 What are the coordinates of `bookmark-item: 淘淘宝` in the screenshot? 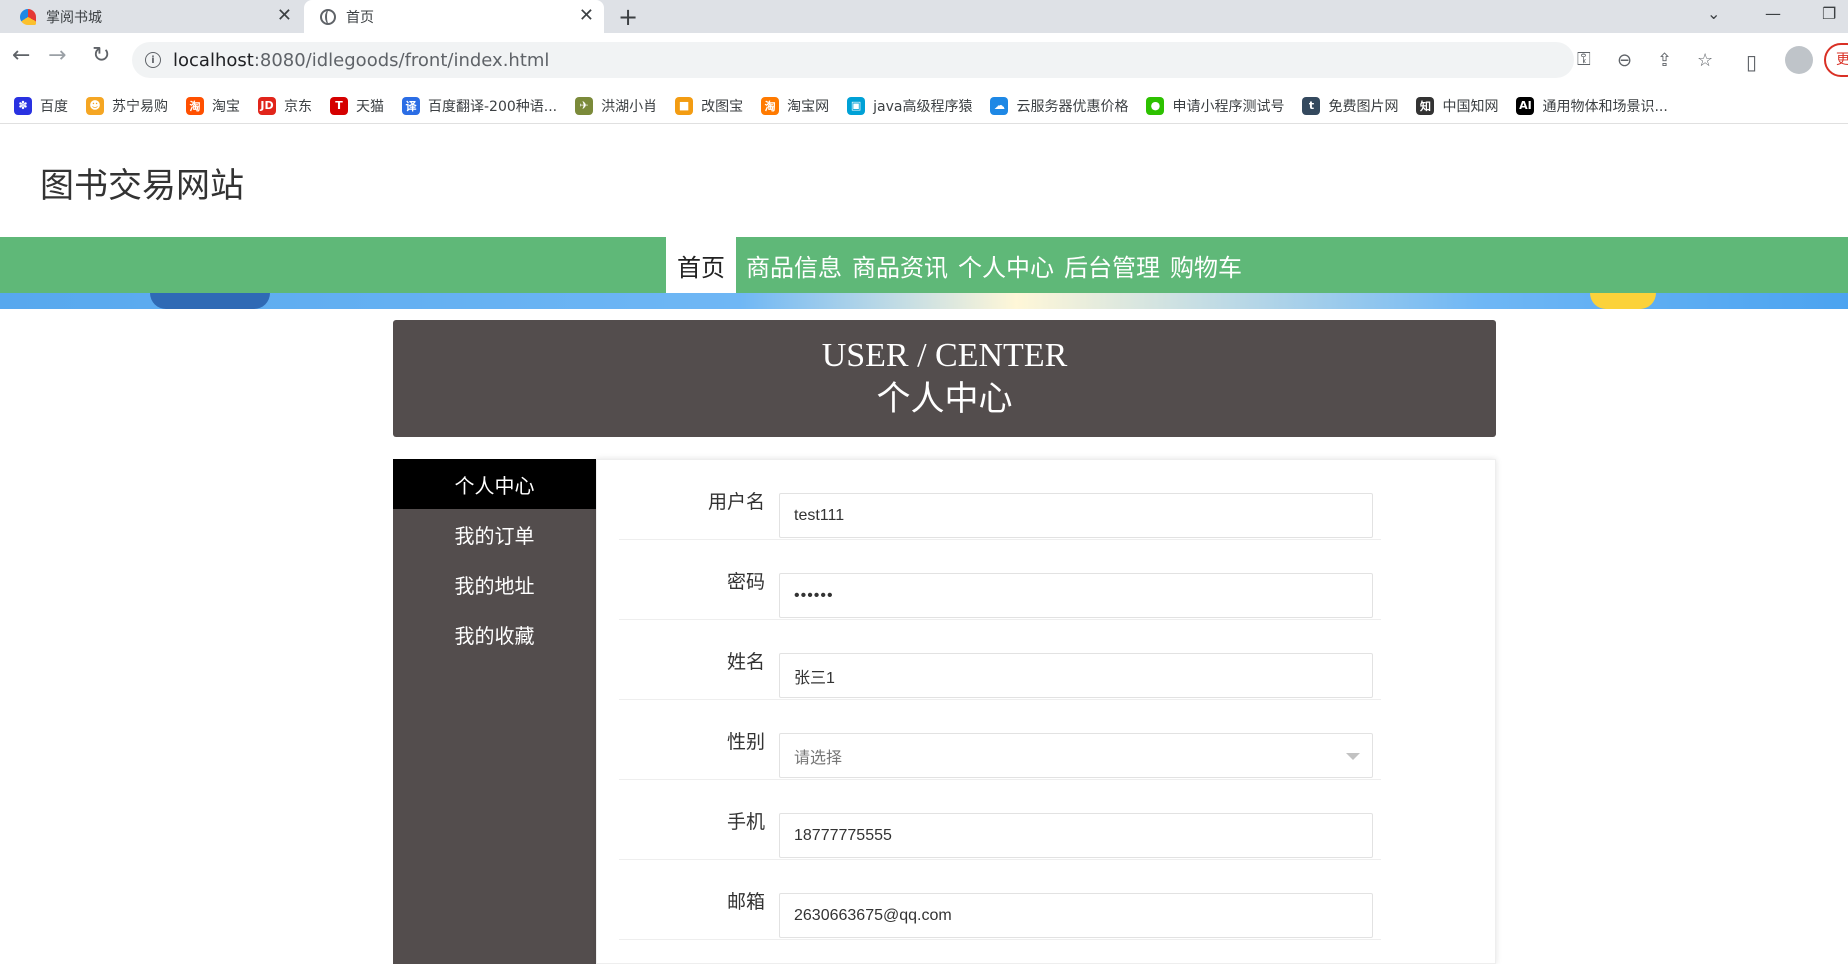 It's located at (213, 106).